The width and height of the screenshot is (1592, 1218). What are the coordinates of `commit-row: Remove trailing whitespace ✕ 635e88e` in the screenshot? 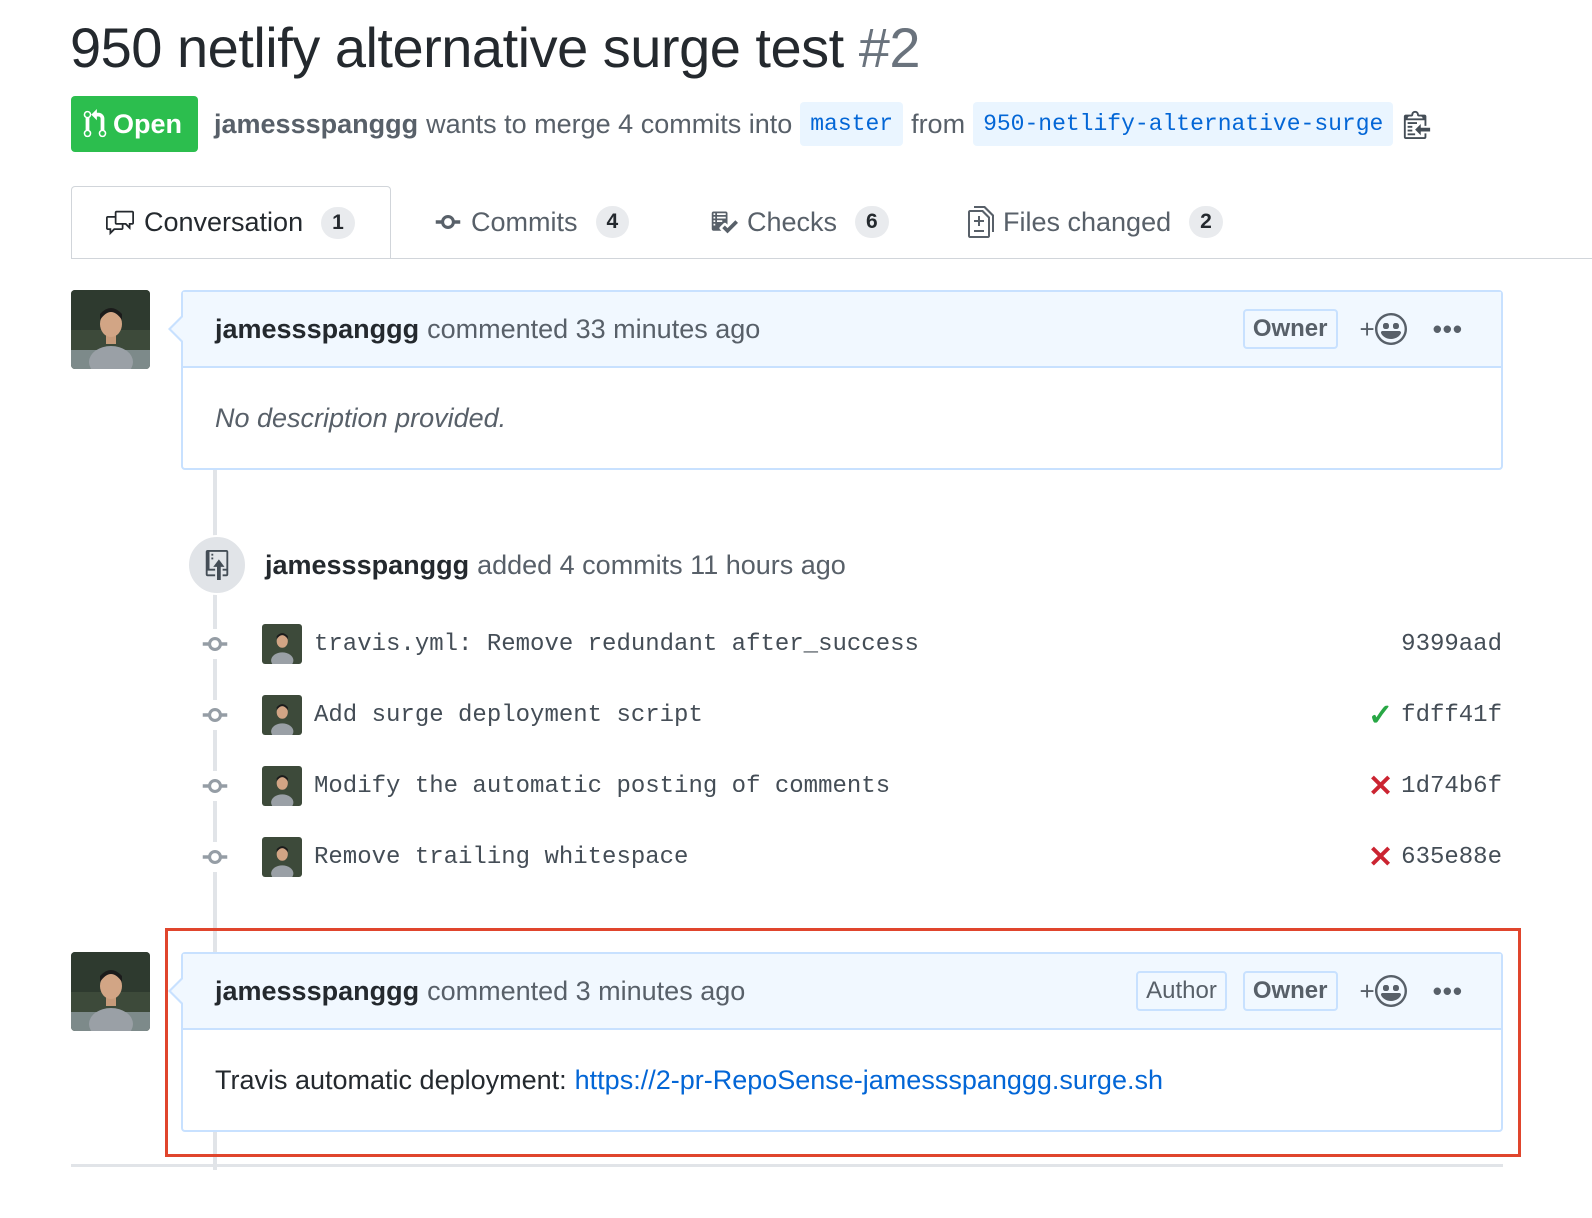 It's located at (851, 857).